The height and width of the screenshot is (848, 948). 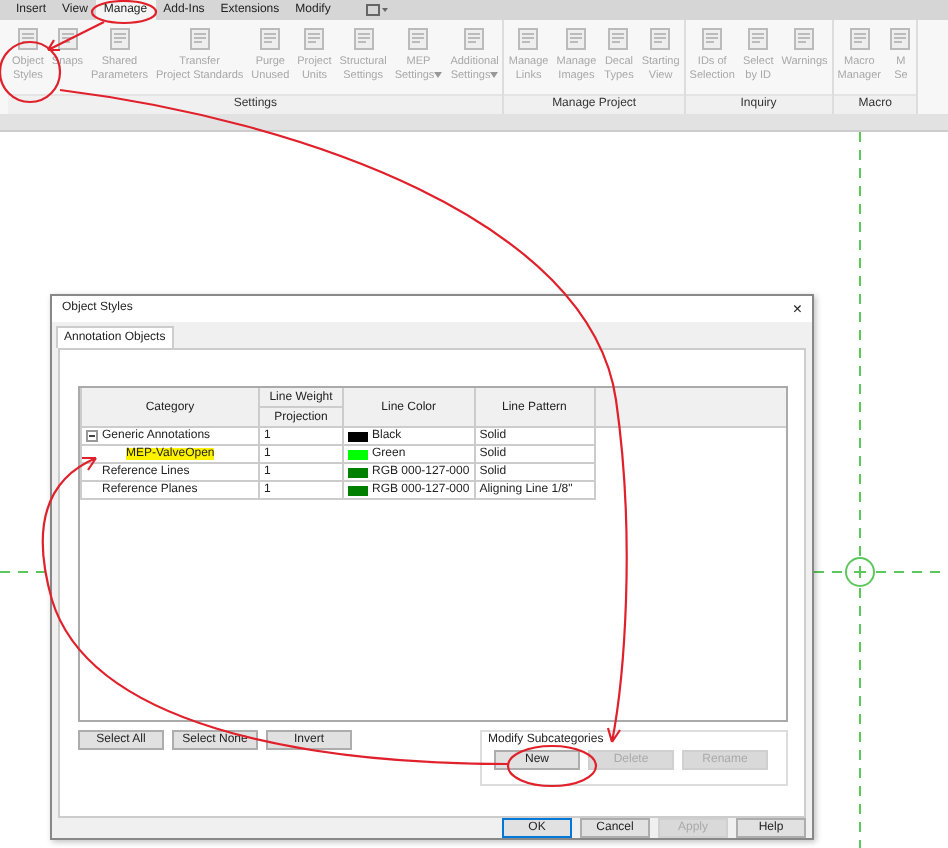 I want to click on close-button: ×, so click(x=797, y=308).